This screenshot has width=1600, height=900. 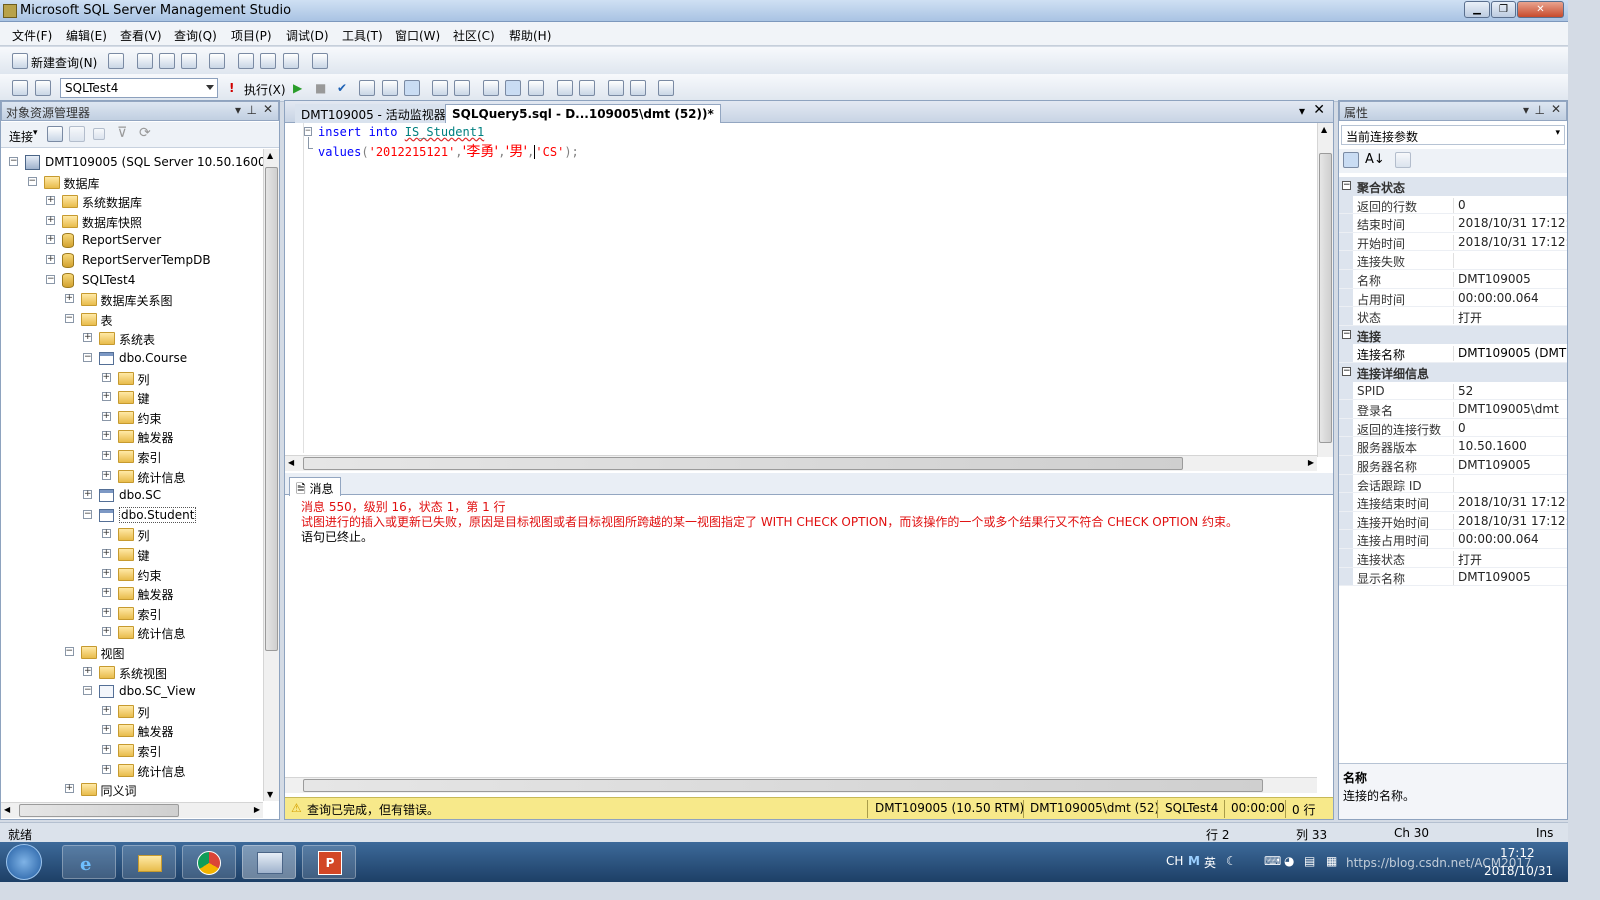 What do you see at coordinates (132, 299) in the screenshot?
I see `tree-node: + 数据库关系图` at bounding box center [132, 299].